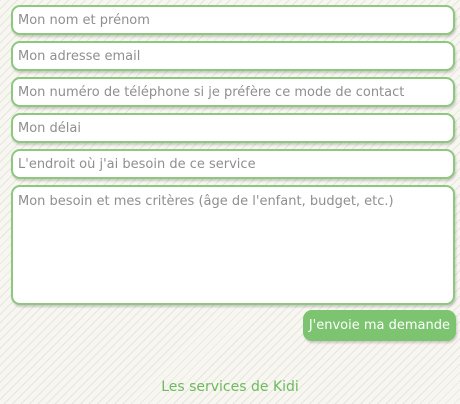 The image size is (460, 404). I want to click on submit-button: J'envoie ma demande, so click(379, 325).